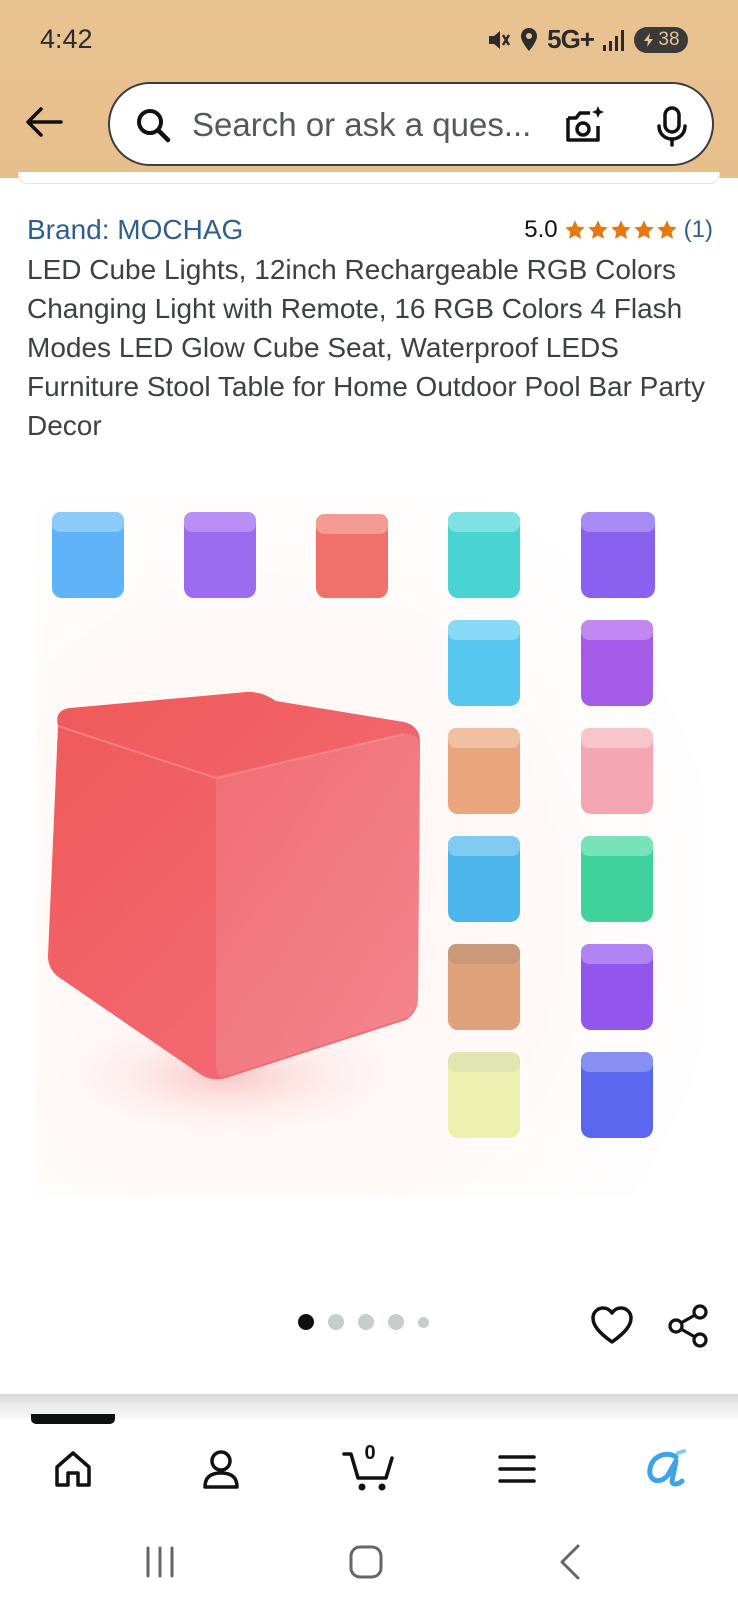 This screenshot has width=738, height=1600. I want to click on image-carousel-dots, so click(363, 1322).